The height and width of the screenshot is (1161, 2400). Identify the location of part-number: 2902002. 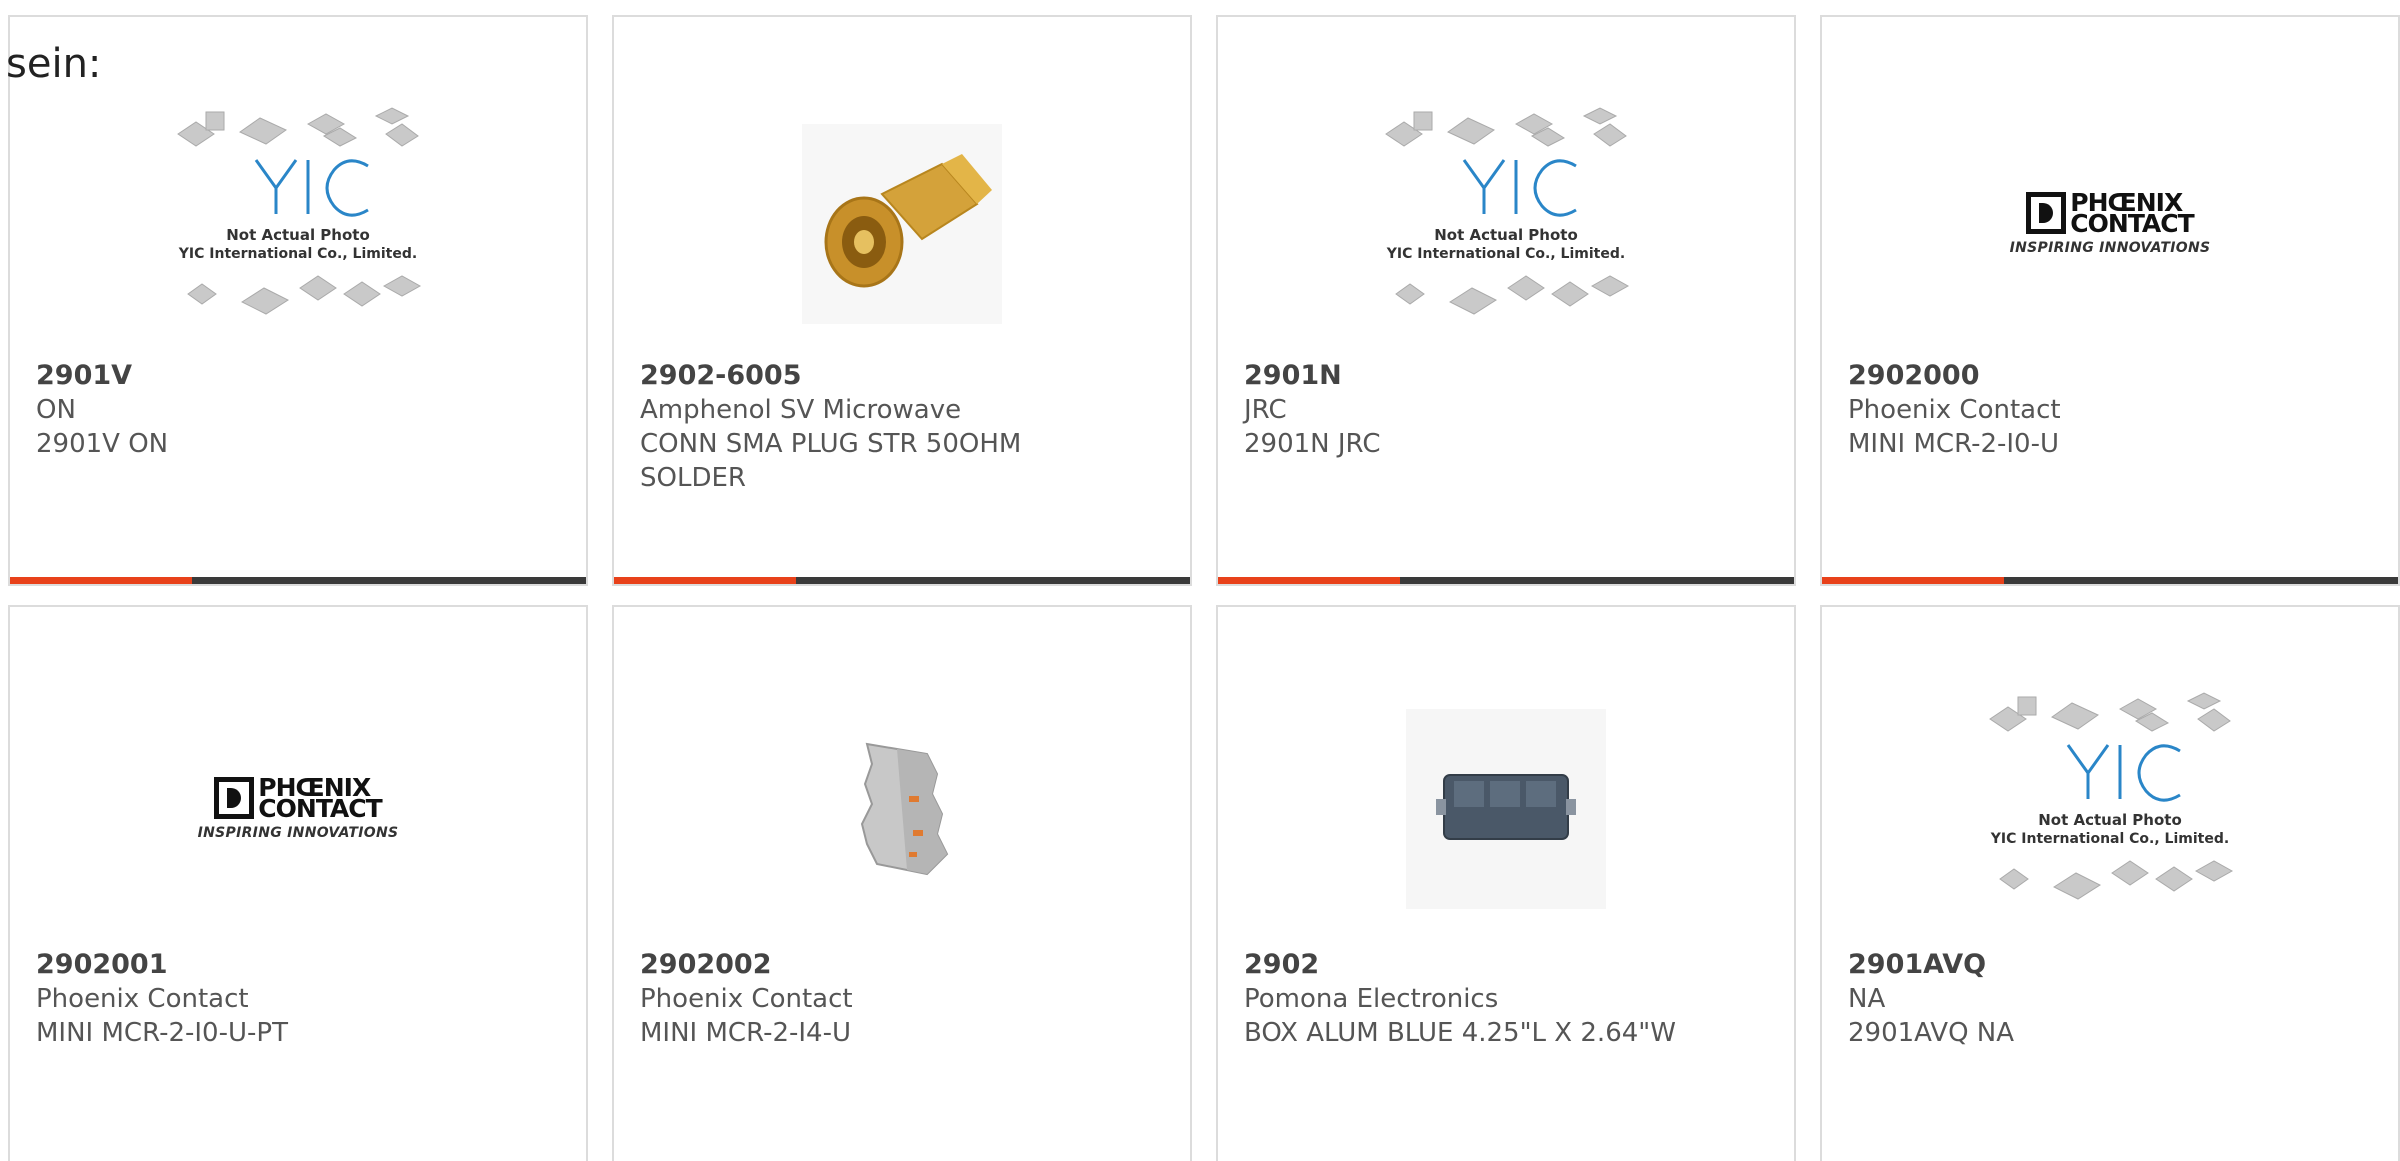
(905, 965).